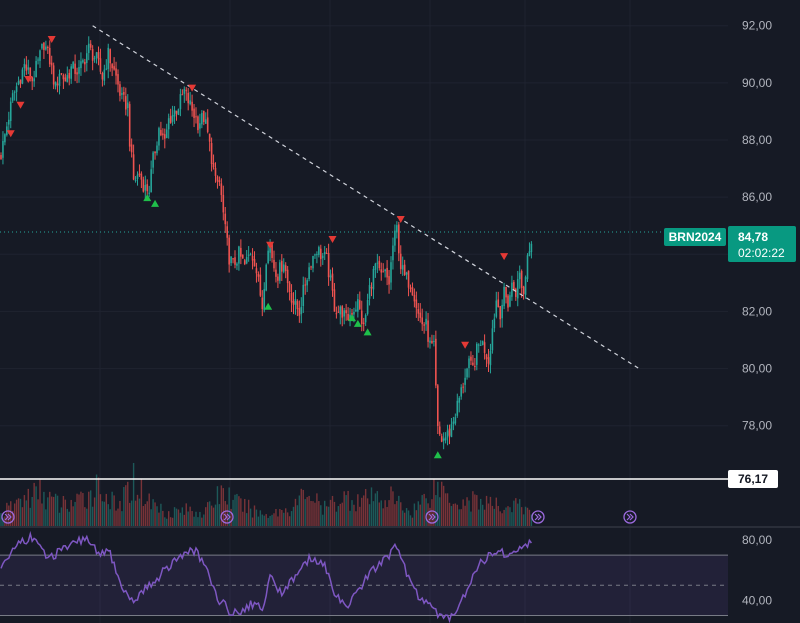  What do you see at coordinates (753, 237) in the screenshot?
I see `last-price-label: 84,78` at bounding box center [753, 237].